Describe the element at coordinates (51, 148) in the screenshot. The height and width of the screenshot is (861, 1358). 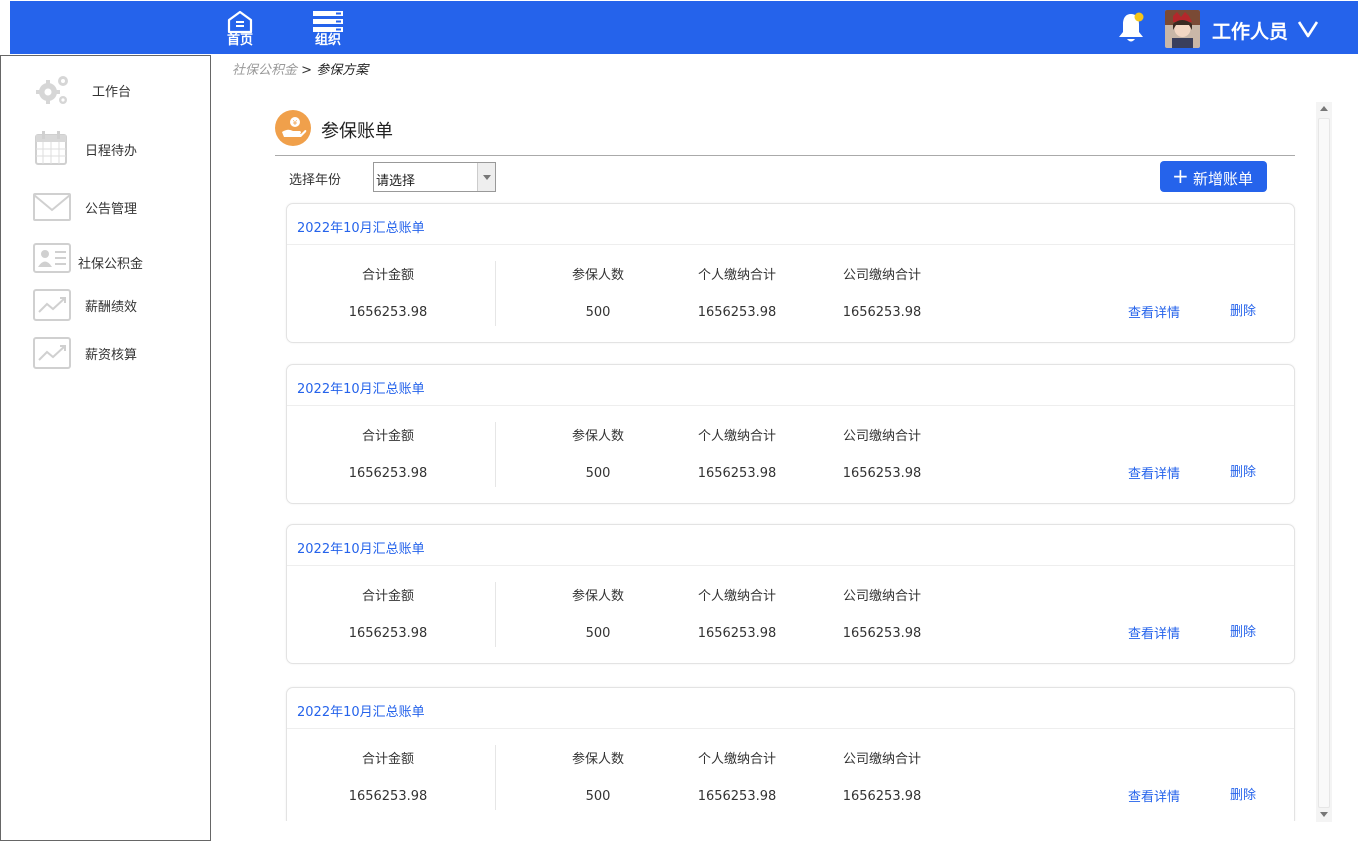
I see `calendar-icon` at that location.